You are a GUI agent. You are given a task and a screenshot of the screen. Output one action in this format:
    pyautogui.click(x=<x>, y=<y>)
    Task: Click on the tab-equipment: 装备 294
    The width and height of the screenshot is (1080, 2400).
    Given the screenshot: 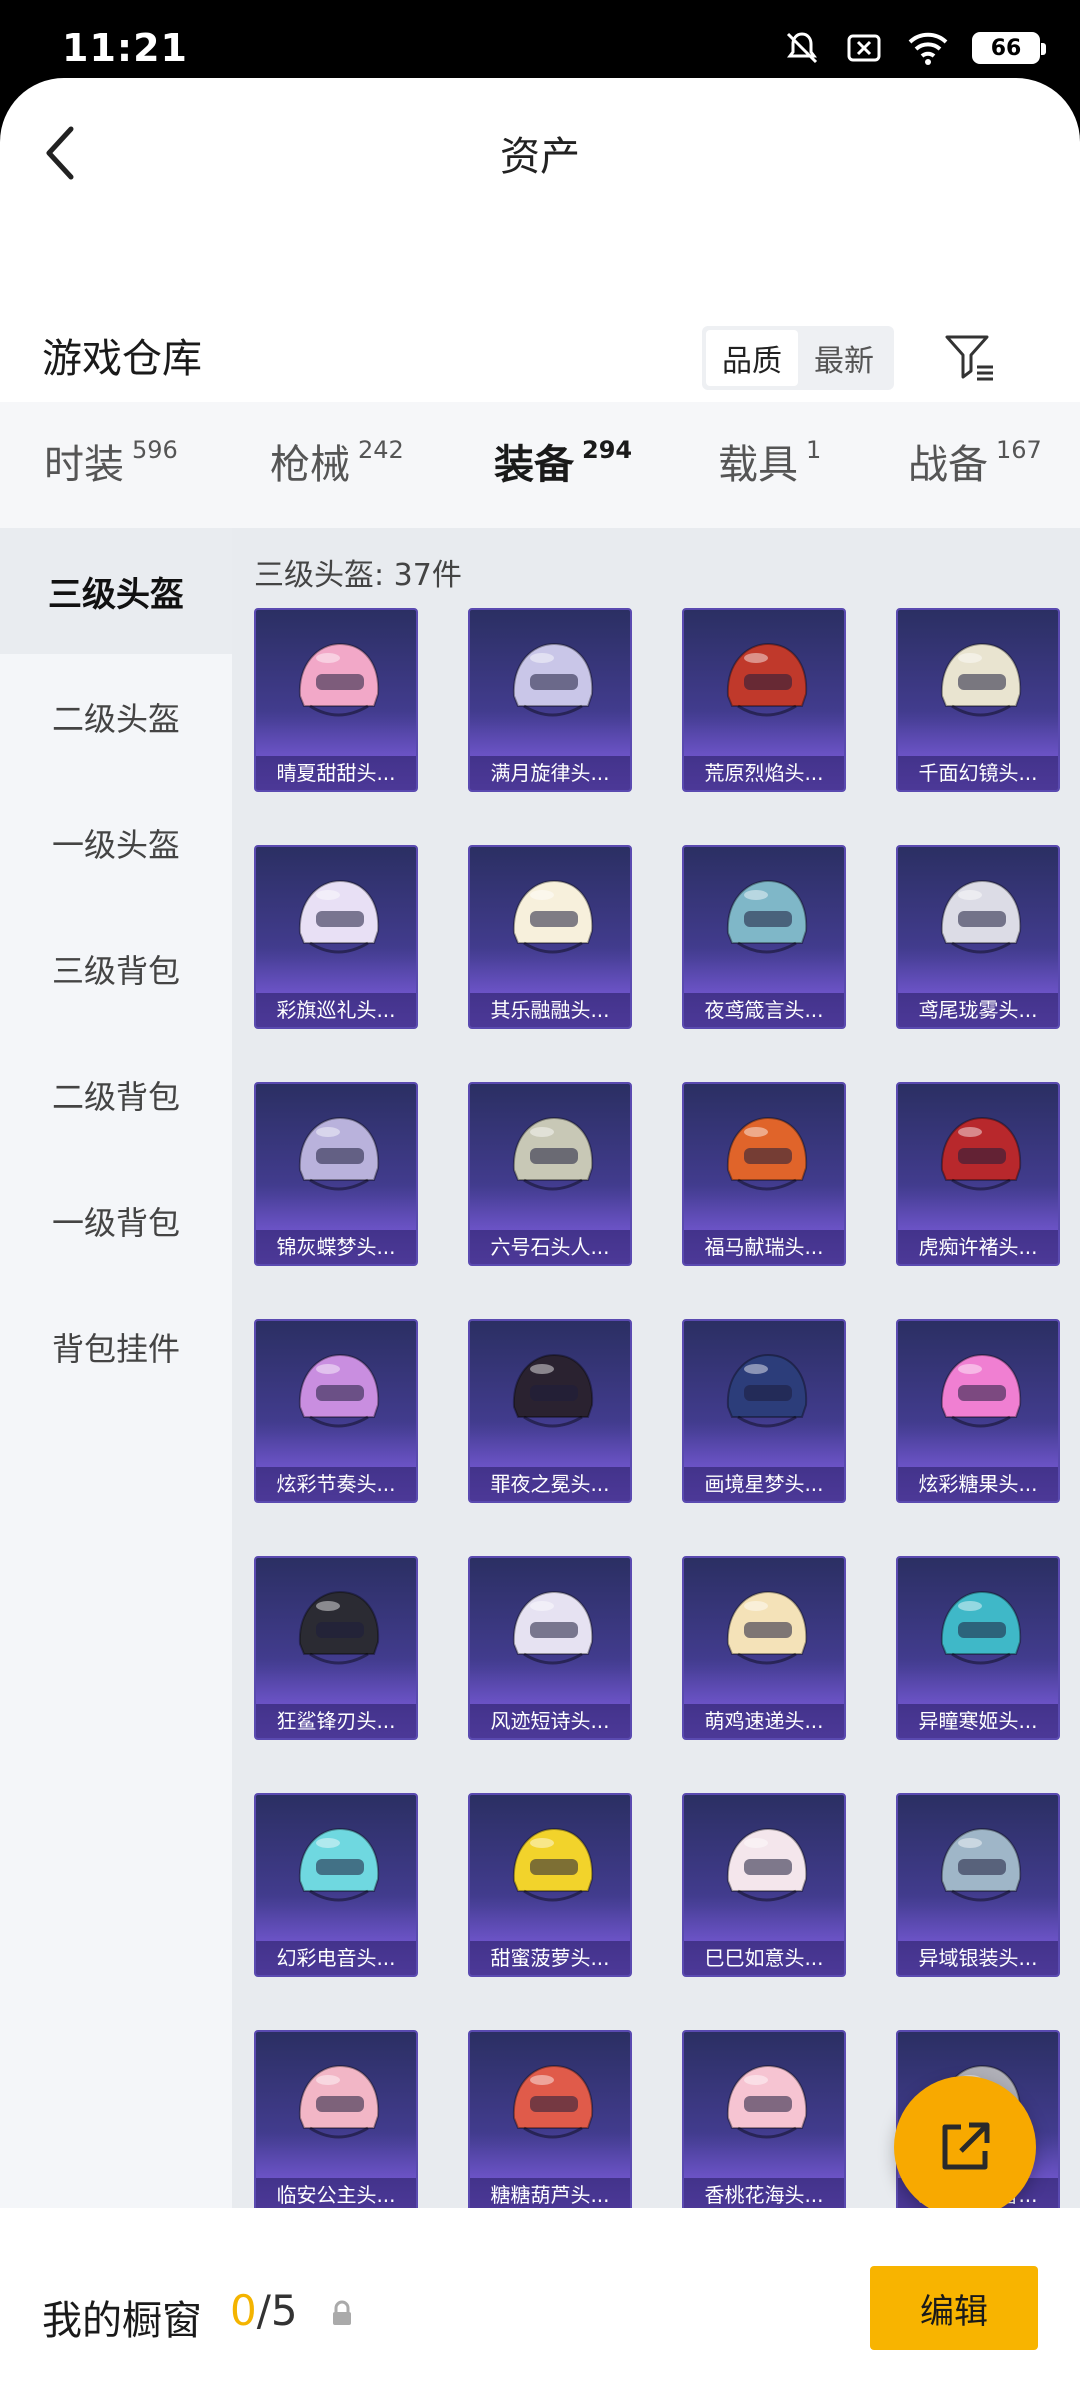 What is the action you would take?
    pyautogui.click(x=563, y=461)
    